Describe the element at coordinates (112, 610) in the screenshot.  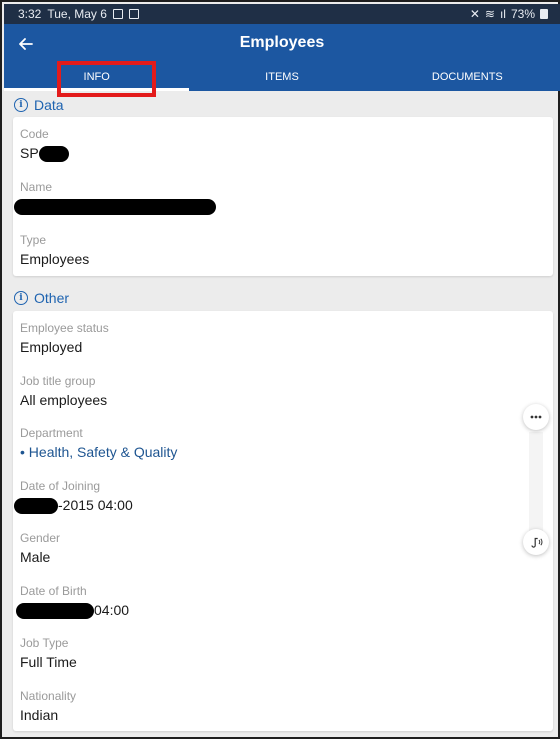
I see `date-of-birth-text: 04:00` at that location.